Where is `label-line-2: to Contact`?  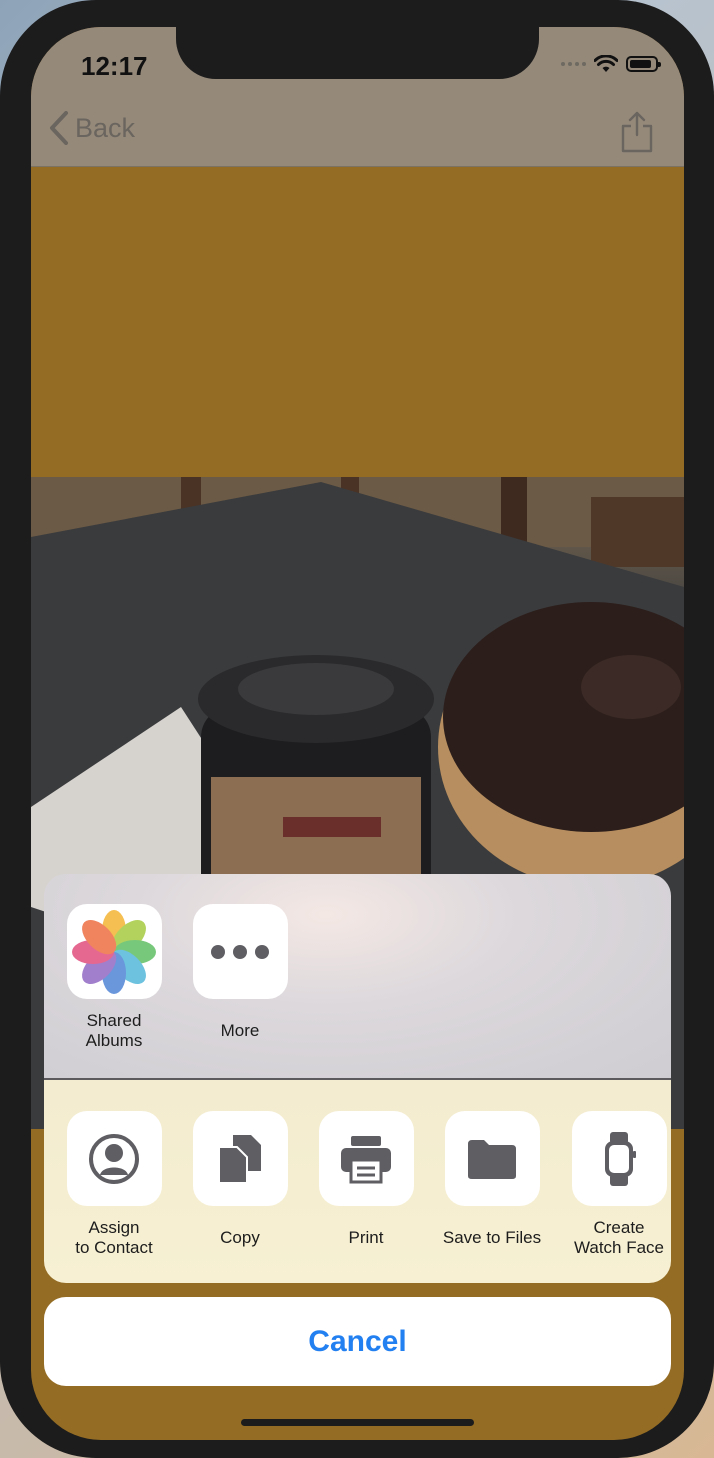 label-line-2: to Contact is located at coordinates (114, 1247).